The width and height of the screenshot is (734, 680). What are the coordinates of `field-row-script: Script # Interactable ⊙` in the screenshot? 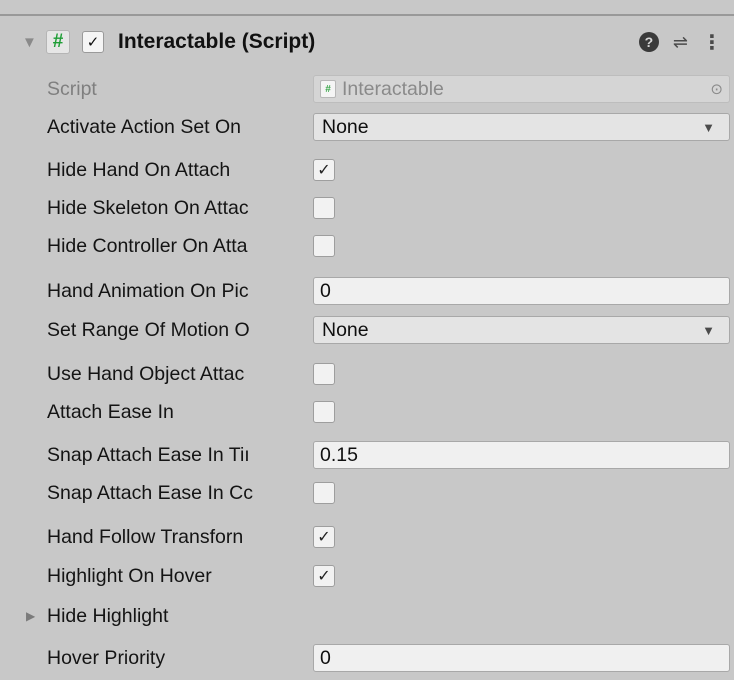 It's located at (367, 89).